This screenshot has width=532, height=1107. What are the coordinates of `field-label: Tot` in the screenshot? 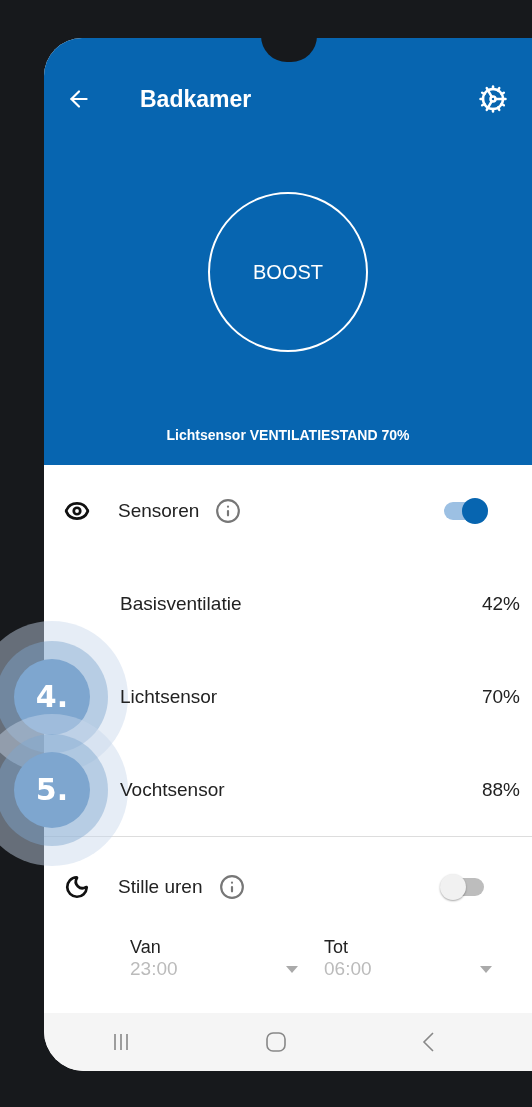 It's located at (336, 947).